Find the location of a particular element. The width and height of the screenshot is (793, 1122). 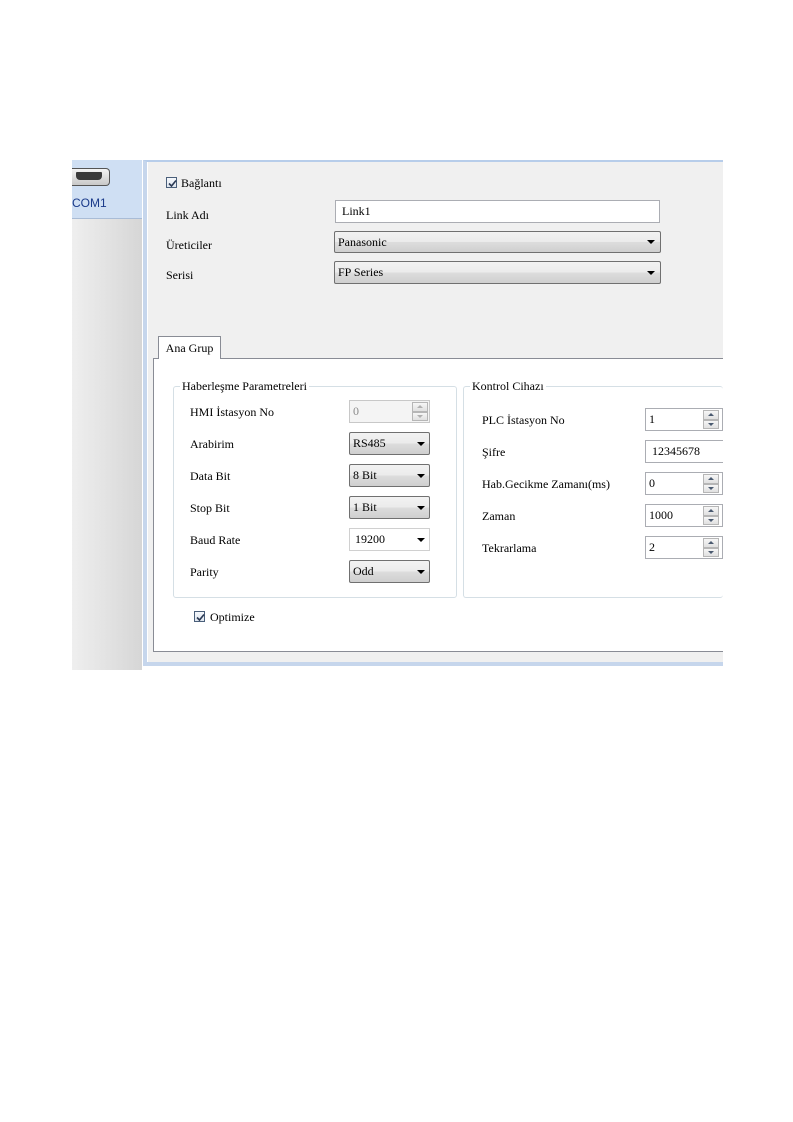

link-enabled-checkbox is located at coordinates (171, 182).